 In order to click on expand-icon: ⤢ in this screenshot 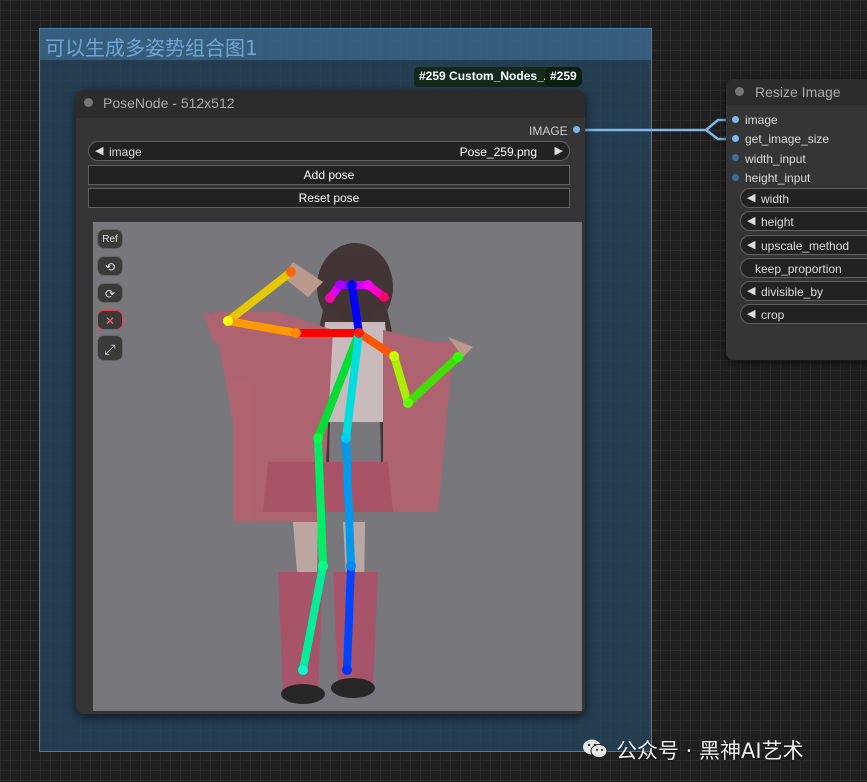, I will do `click(110, 349)`.